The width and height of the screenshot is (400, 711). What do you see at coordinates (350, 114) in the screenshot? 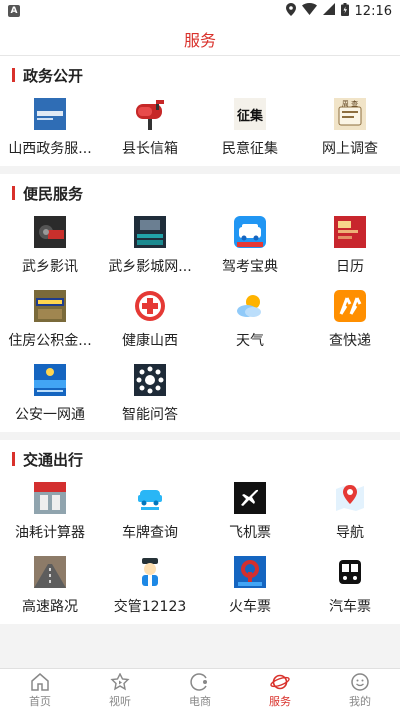
I see `survey-icon: 周 查` at bounding box center [350, 114].